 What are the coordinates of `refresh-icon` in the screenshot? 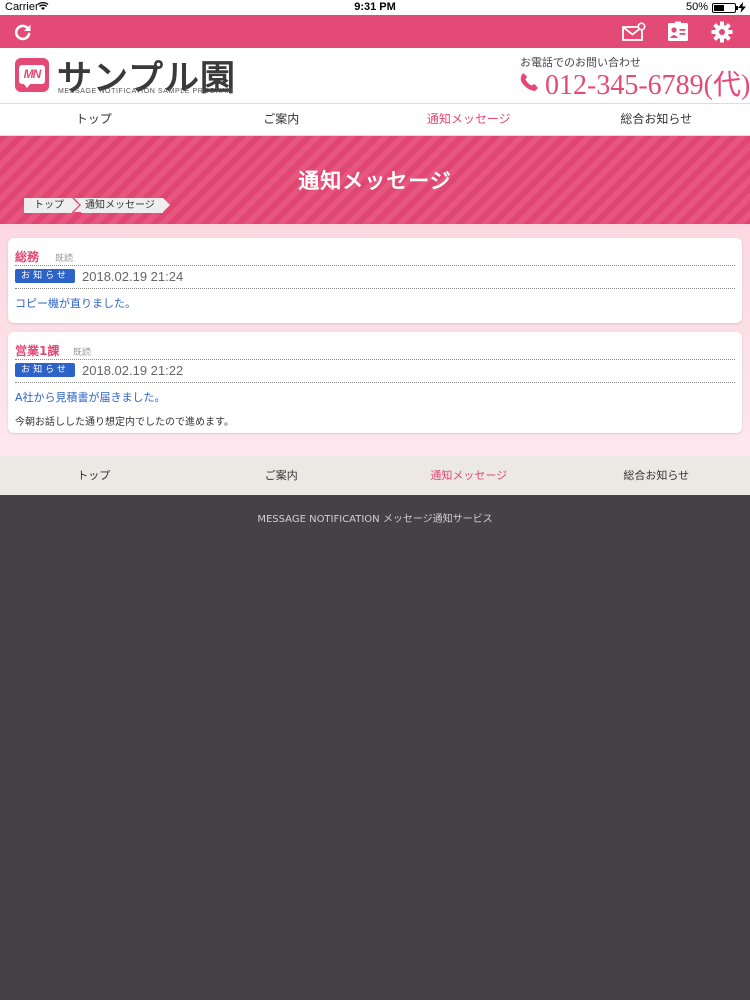 It's located at (22, 32).